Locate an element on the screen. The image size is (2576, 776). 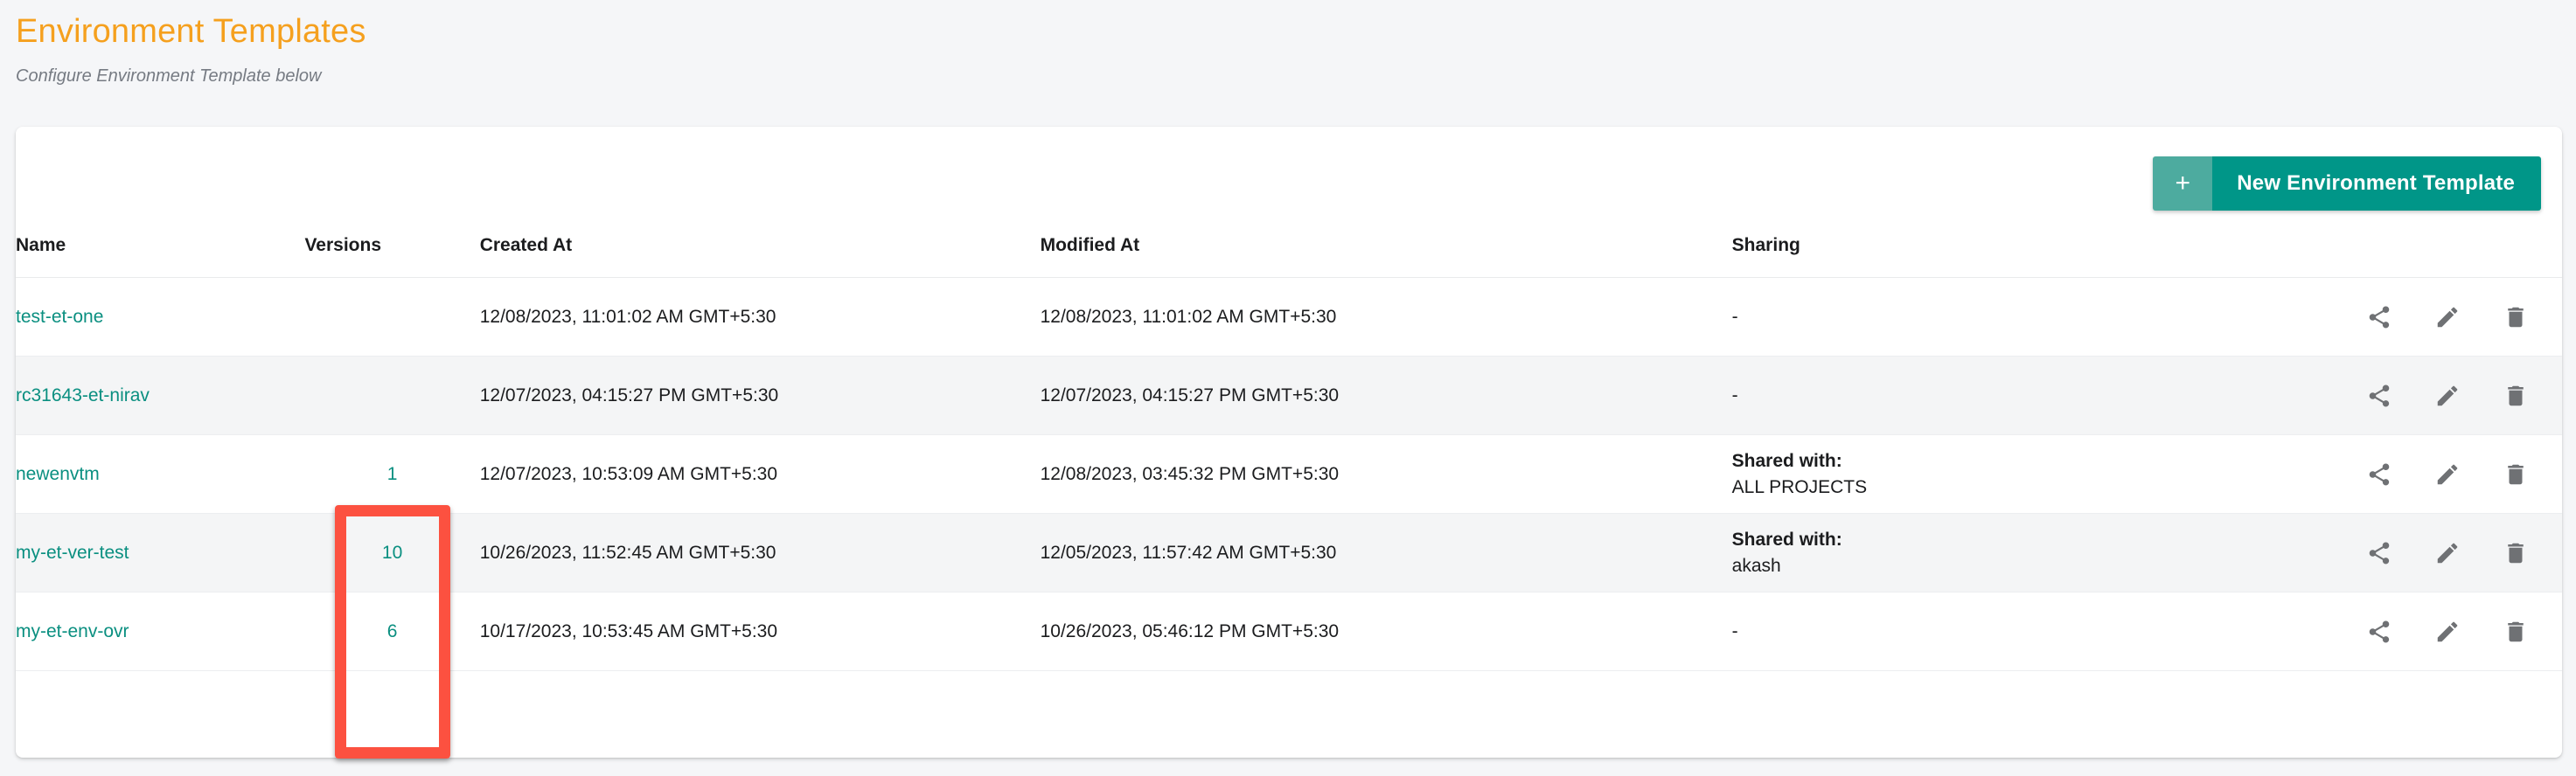
cell-sharing: Shared with: ALL PROJECTS is located at coordinates (1977, 474).